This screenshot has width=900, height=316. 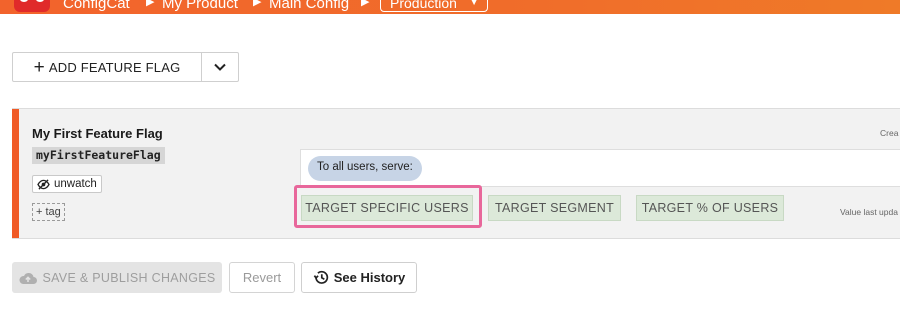 I want to click on add-tag-button: + tag, so click(x=48, y=212).